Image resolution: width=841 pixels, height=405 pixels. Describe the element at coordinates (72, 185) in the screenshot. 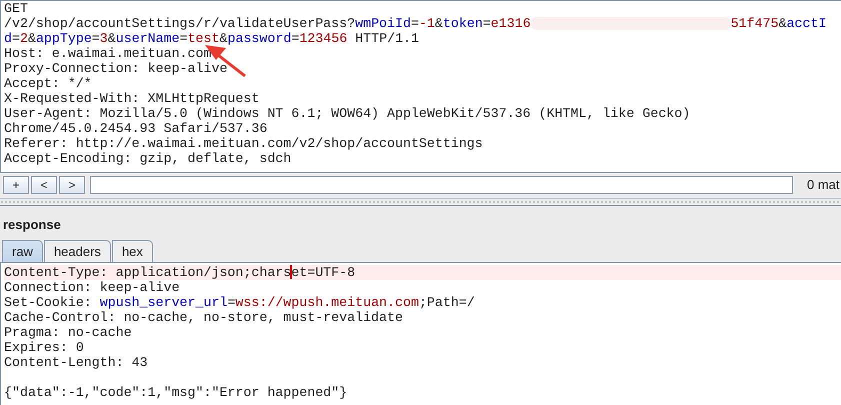

I see `nav-button: >` at that location.